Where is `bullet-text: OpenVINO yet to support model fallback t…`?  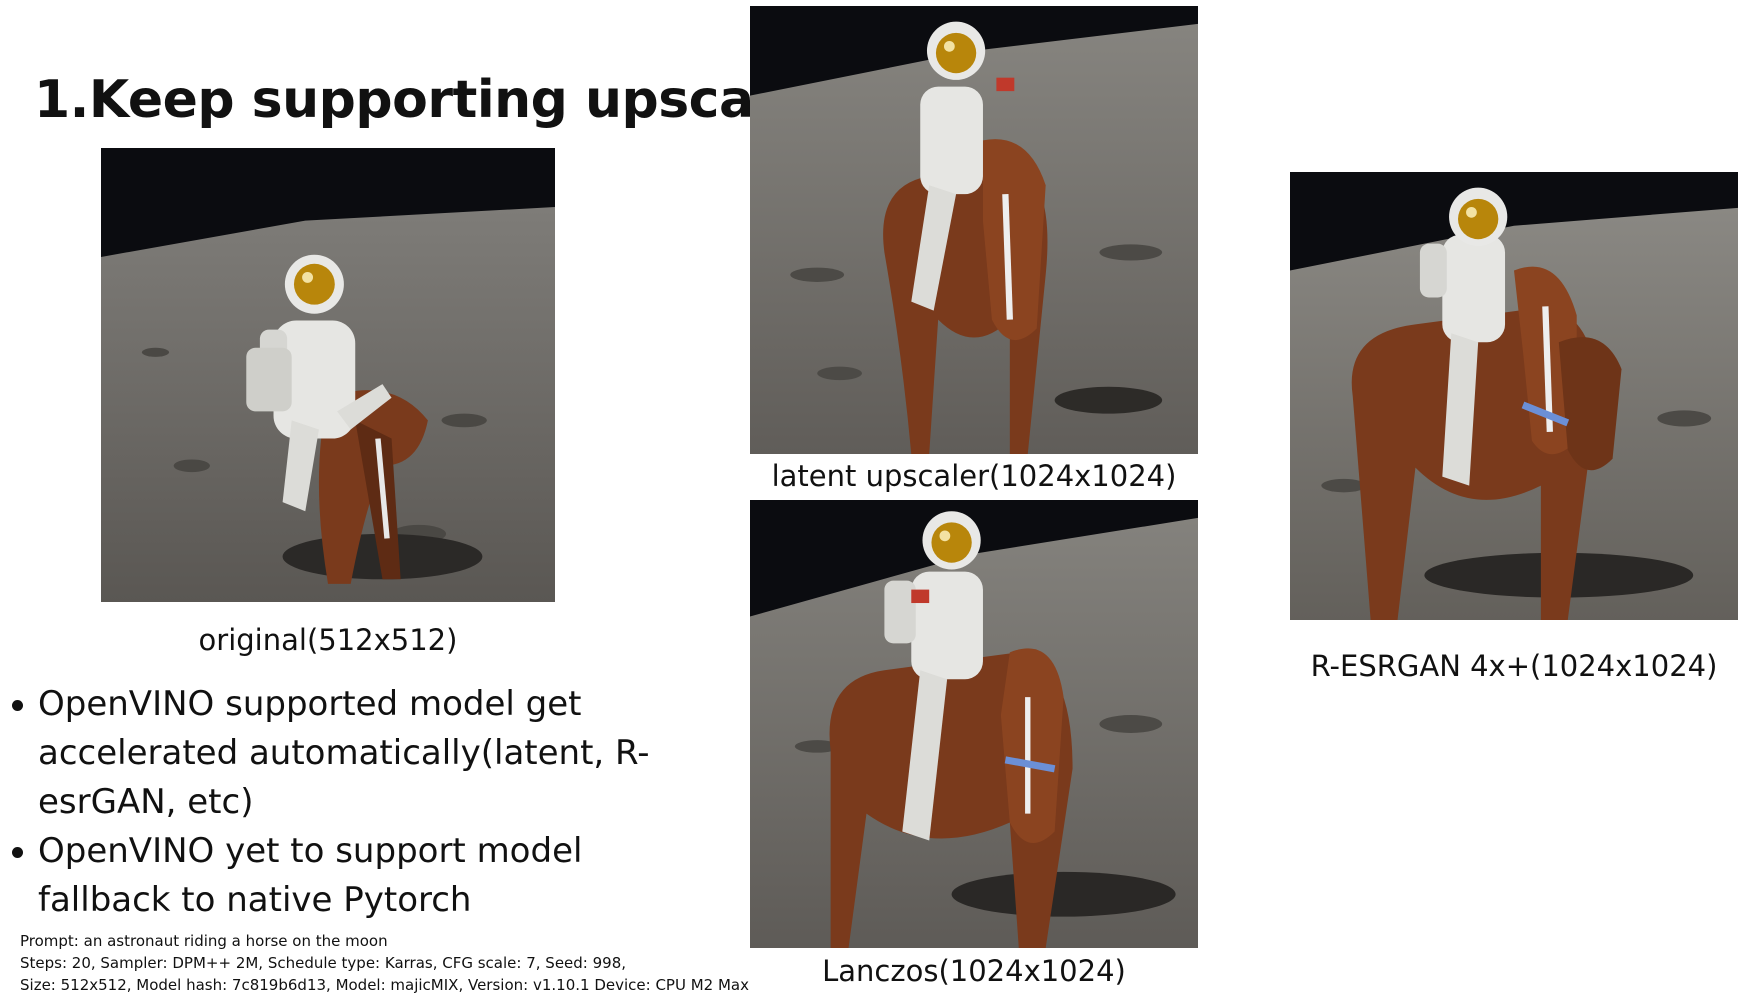 bullet-text: OpenVINO yet to support model fallback t… is located at coordinates (310, 875).